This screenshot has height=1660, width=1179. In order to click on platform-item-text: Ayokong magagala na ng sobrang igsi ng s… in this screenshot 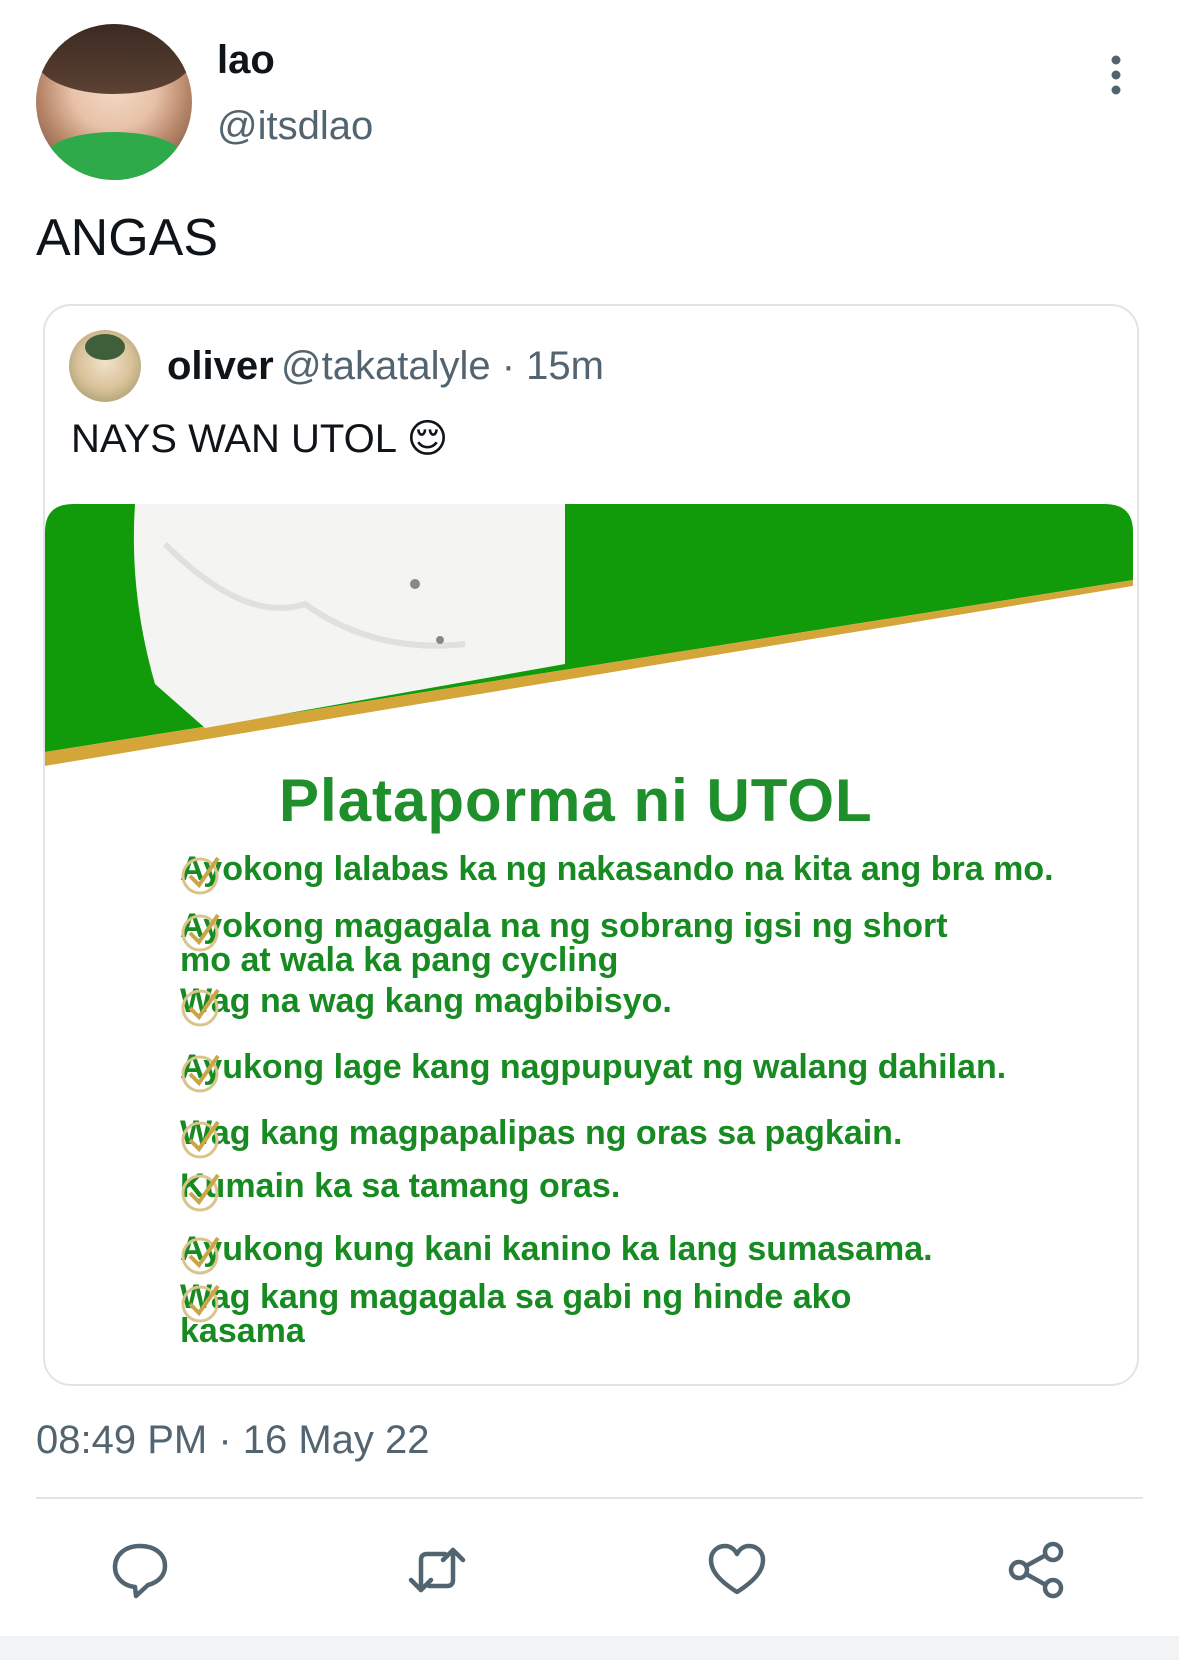, I will do `click(564, 943)`.